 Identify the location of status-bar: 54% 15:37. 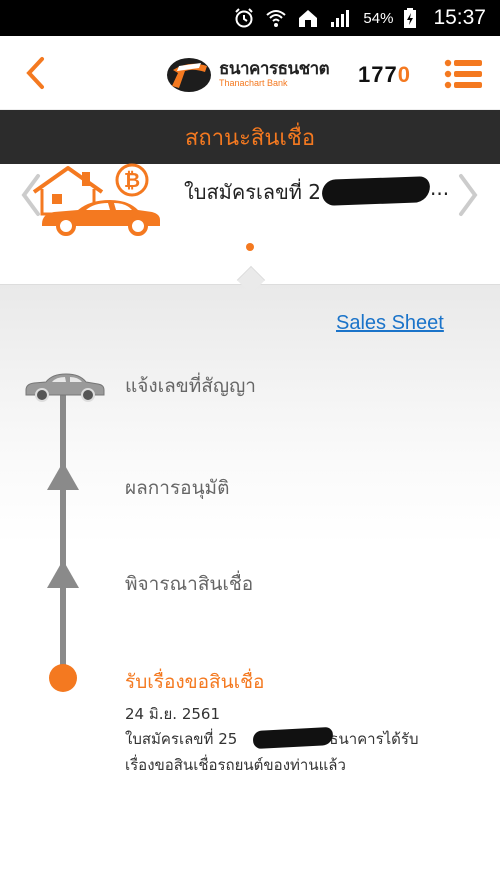
(250, 18).